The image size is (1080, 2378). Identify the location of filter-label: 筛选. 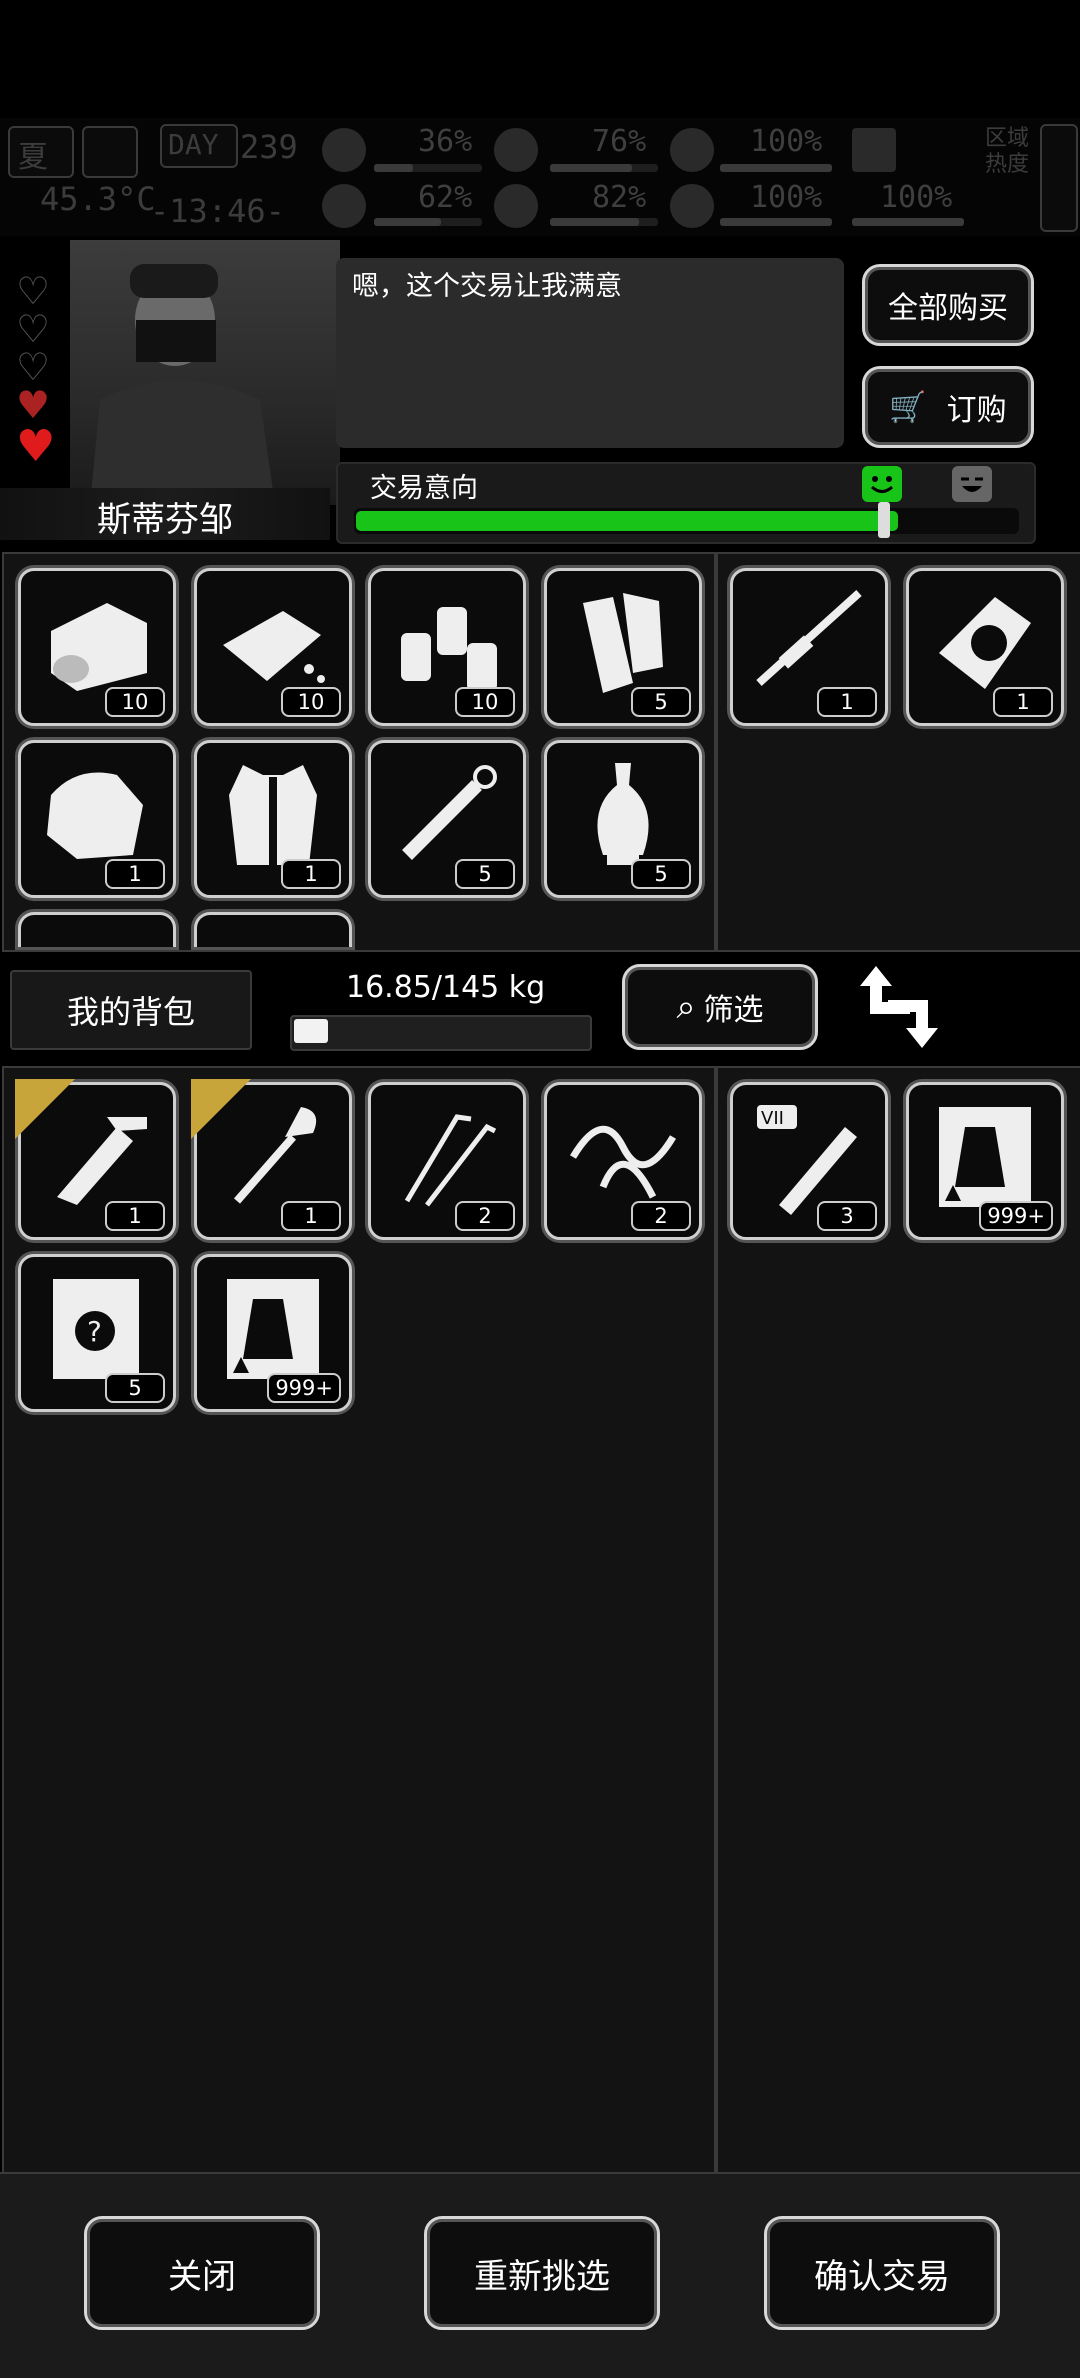
(733, 1010).